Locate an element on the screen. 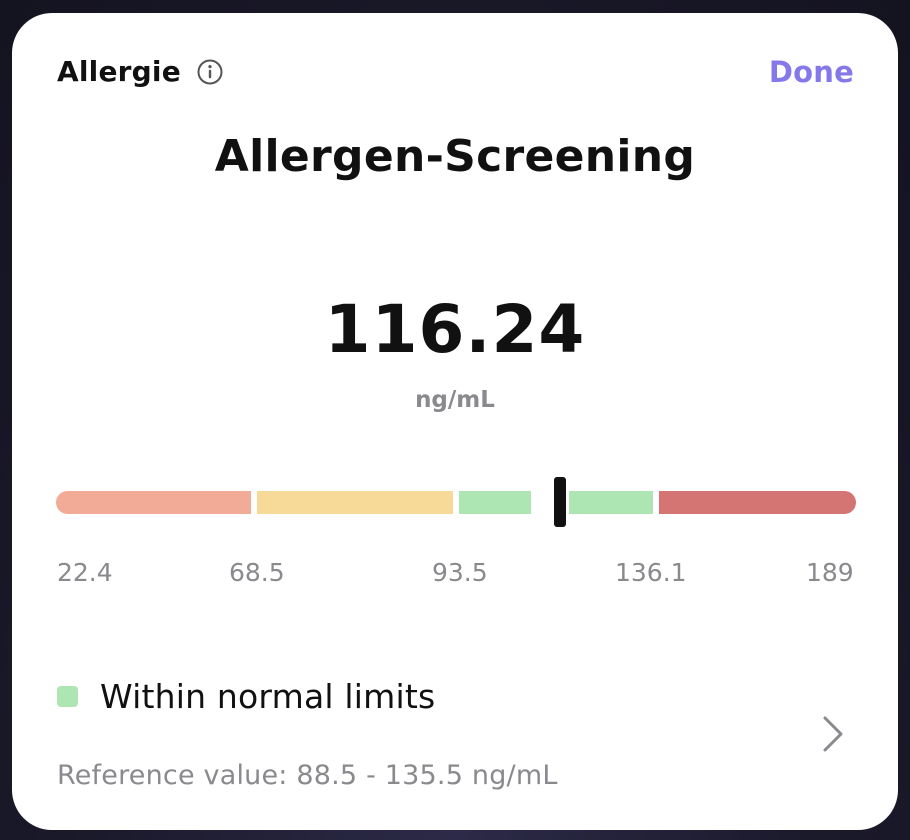  result-value: 116.24 is located at coordinates (455, 329).